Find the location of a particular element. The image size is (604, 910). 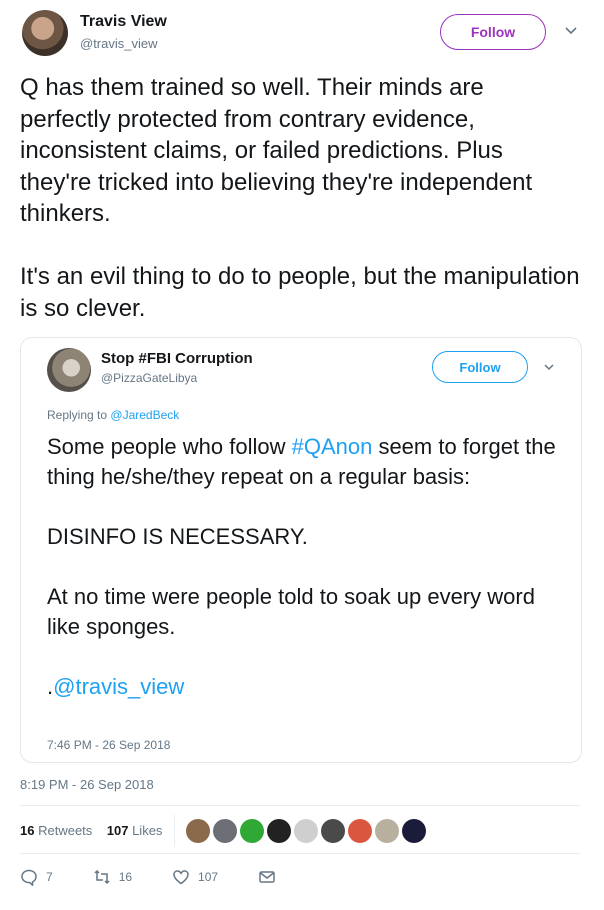

quoted-paragraph-4: .@travis_view is located at coordinates (307, 687).